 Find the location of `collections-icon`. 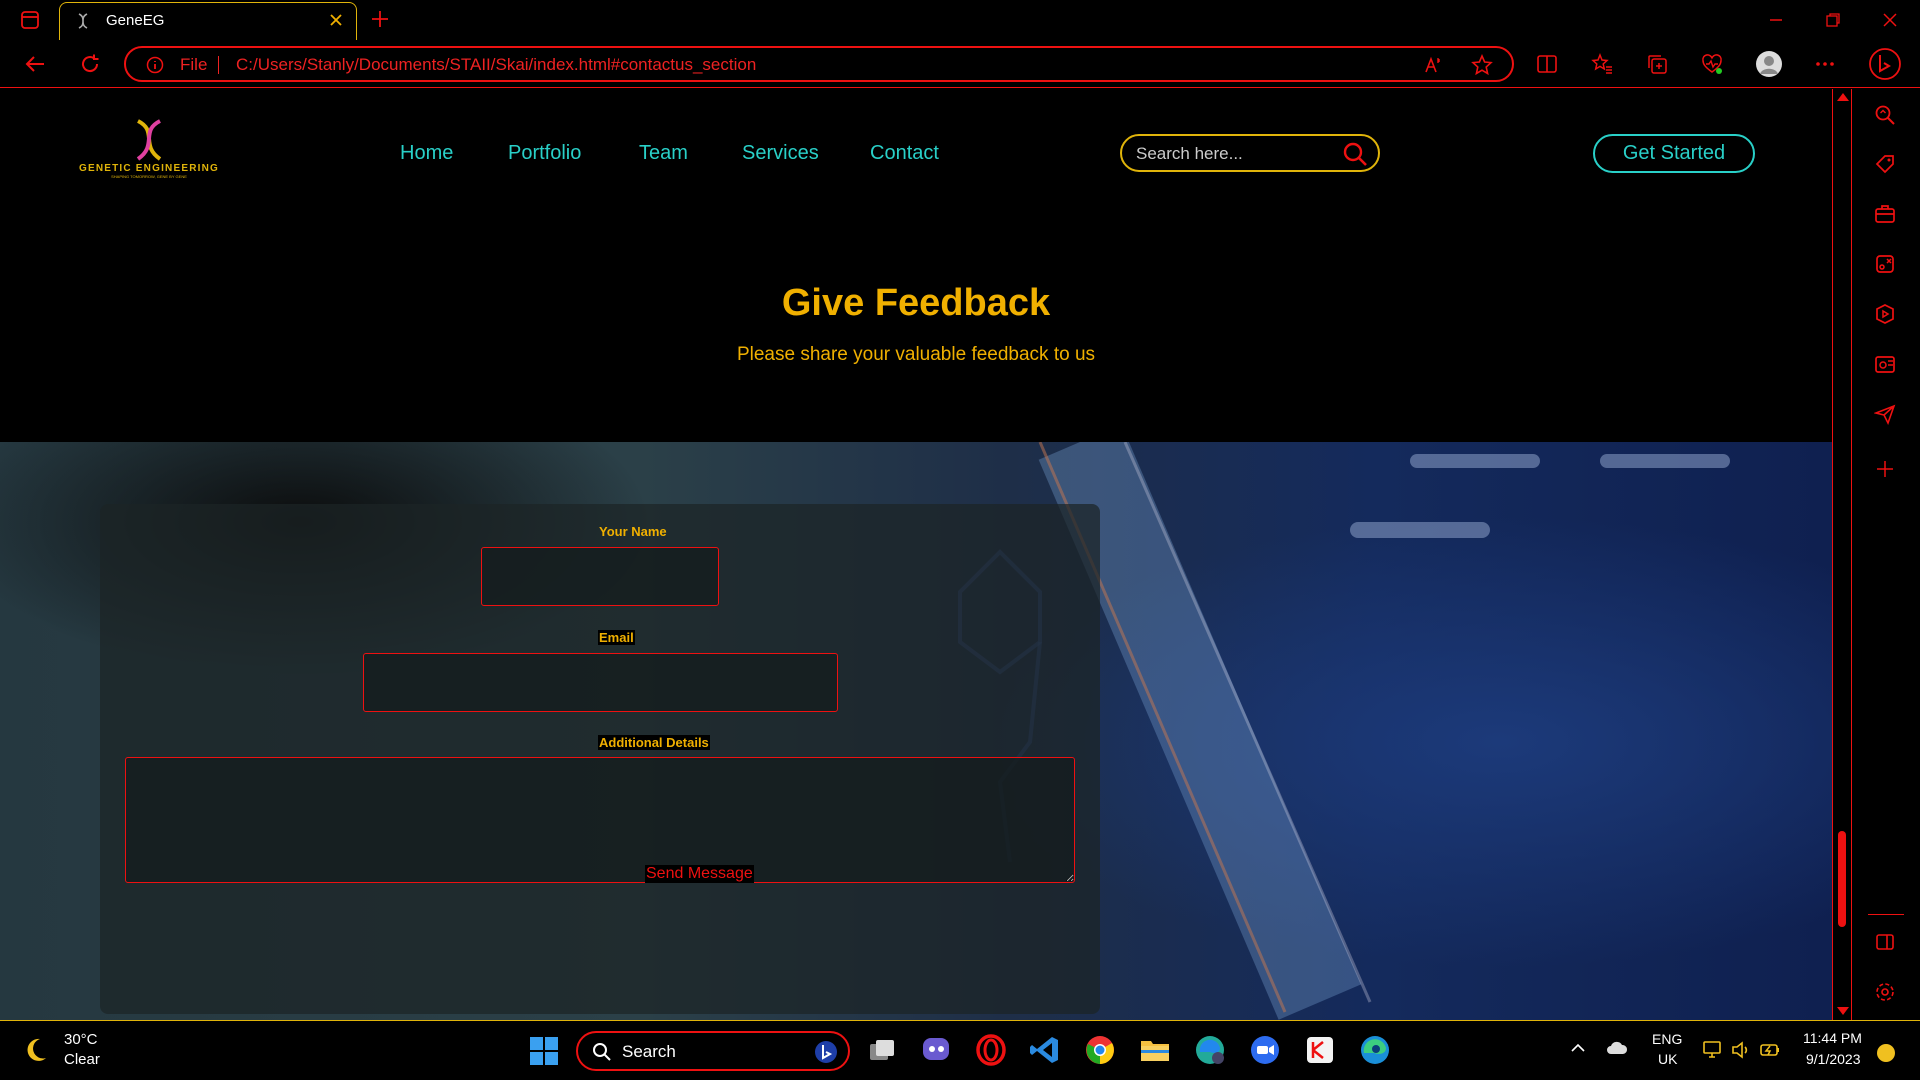

collections-icon is located at coordinates (1657, 64).